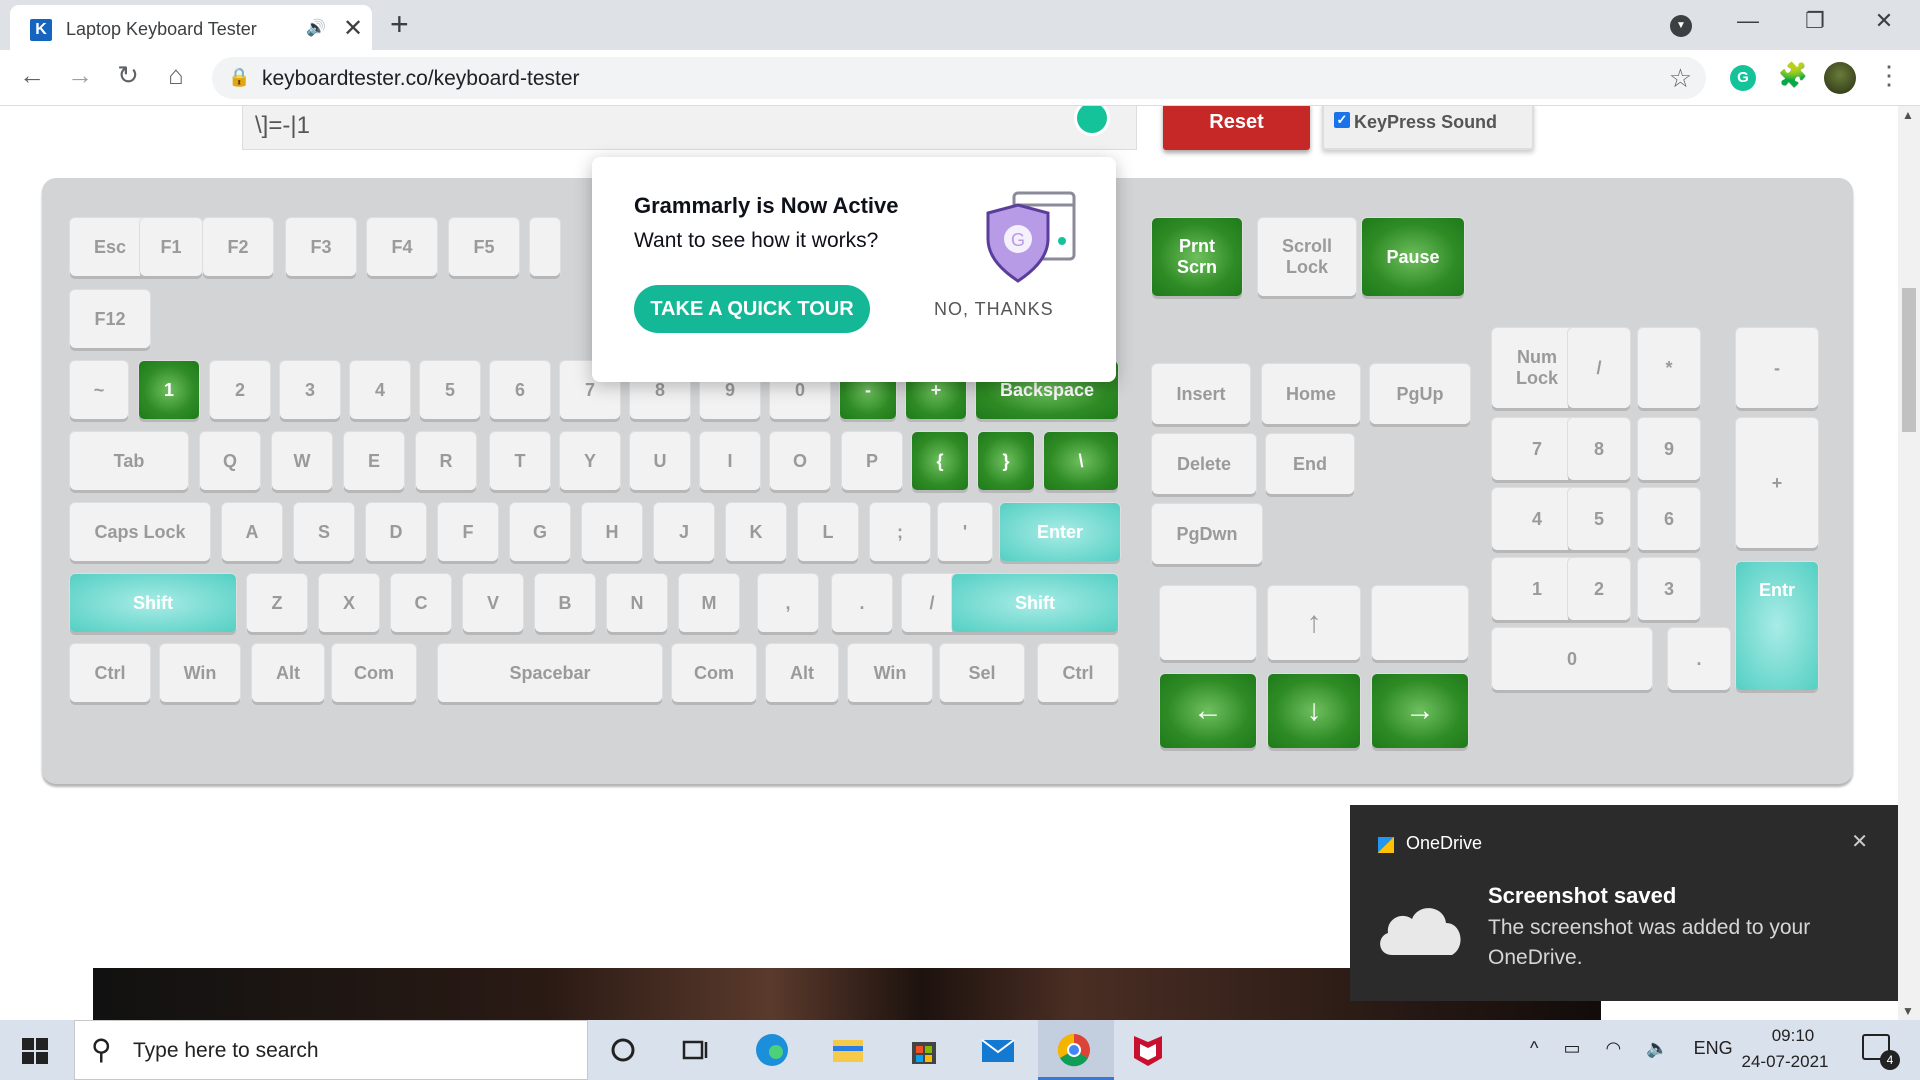  I want to click on scroll-up-arrow-icon: ▲, so click(1908, 115).